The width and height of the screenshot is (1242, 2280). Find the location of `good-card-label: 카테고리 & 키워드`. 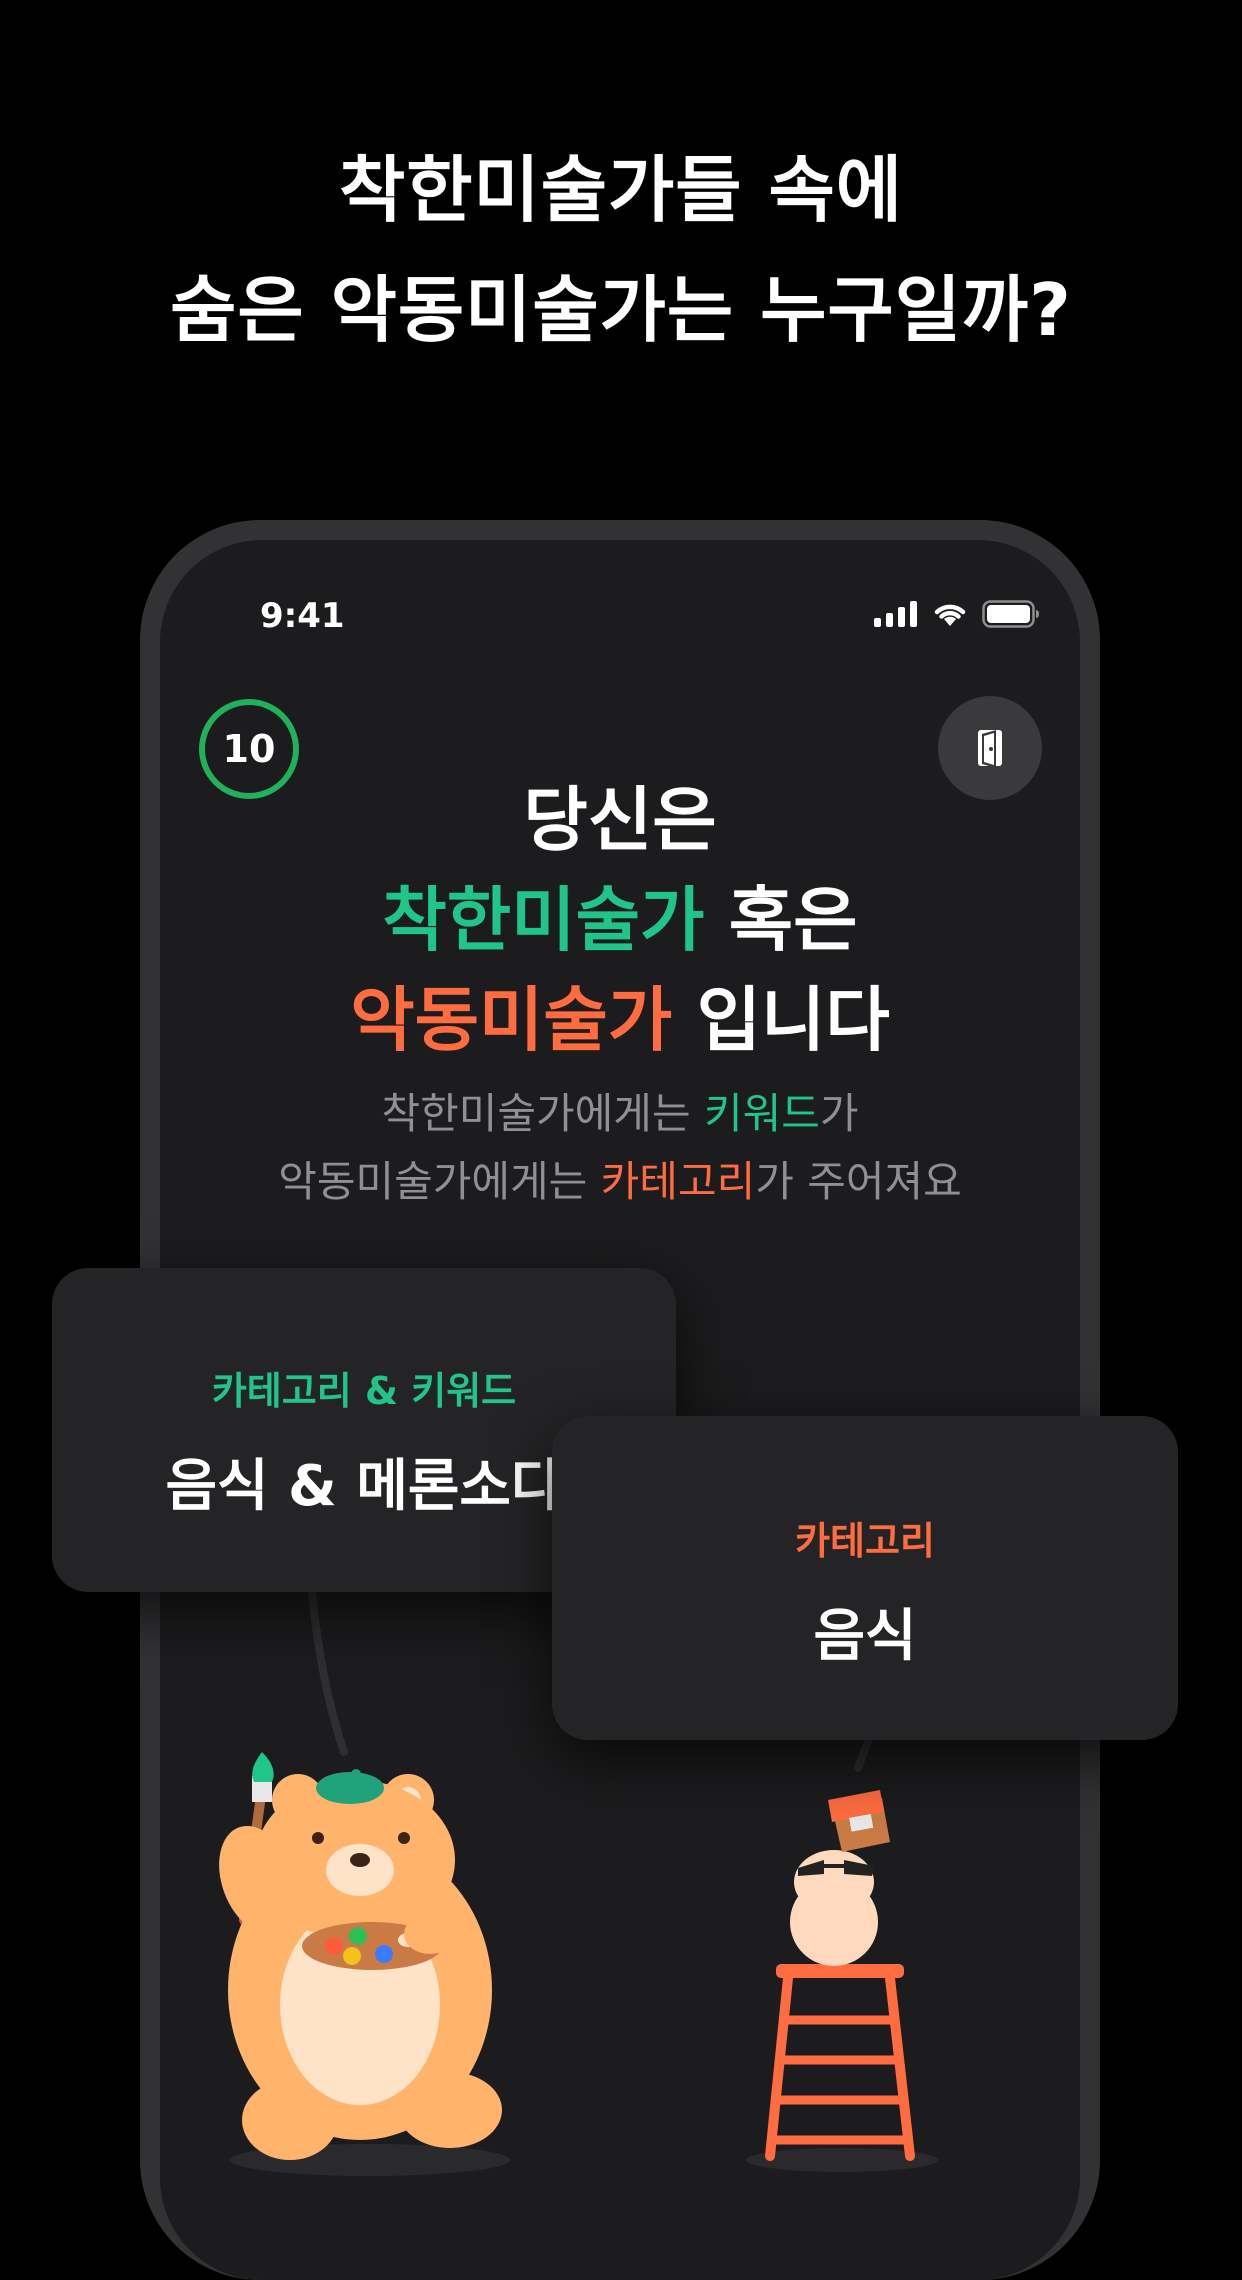

good-card-label: 카테고리 & 키워드 is located at coordinates (364, 1391).